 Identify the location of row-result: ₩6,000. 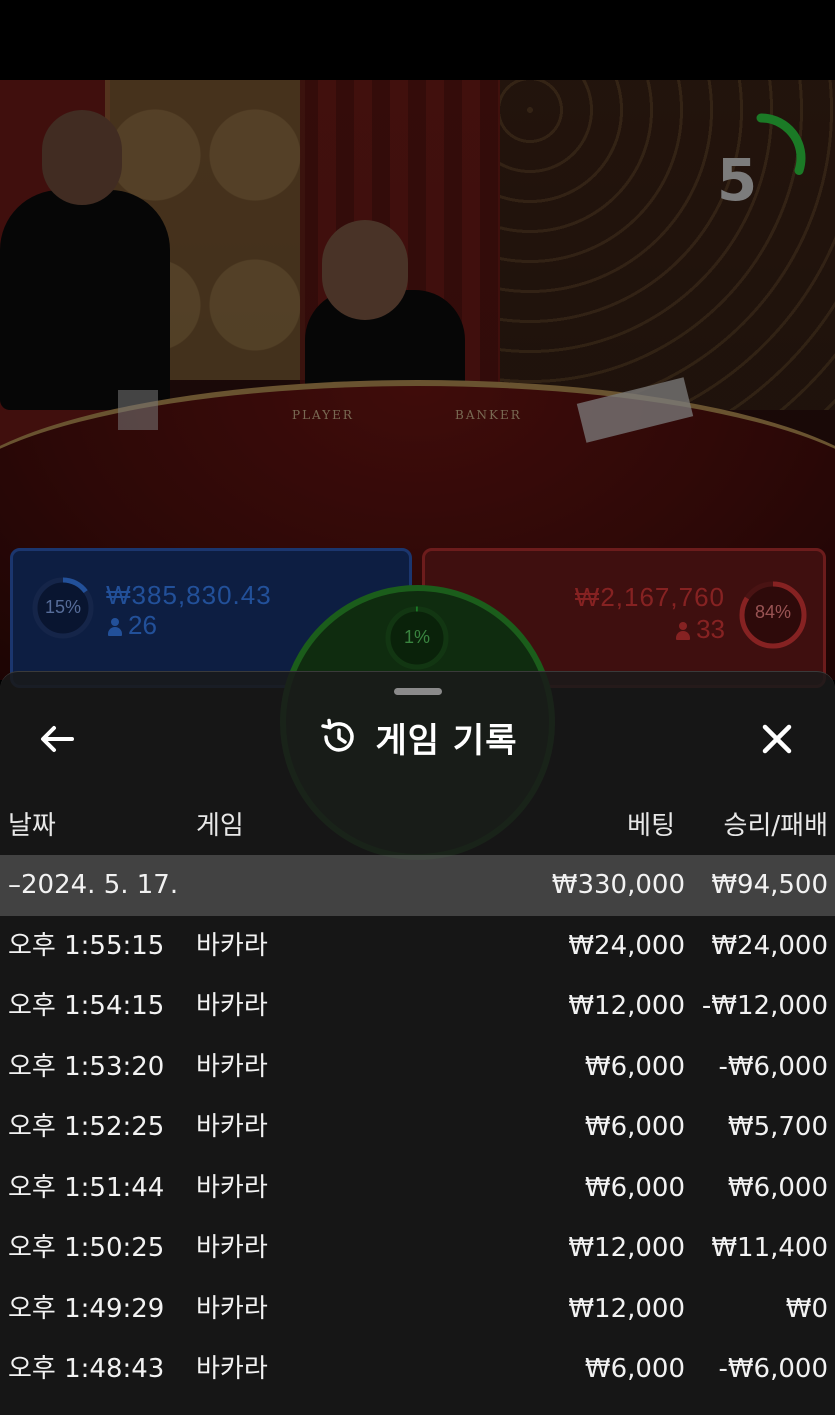
(777, 1187).